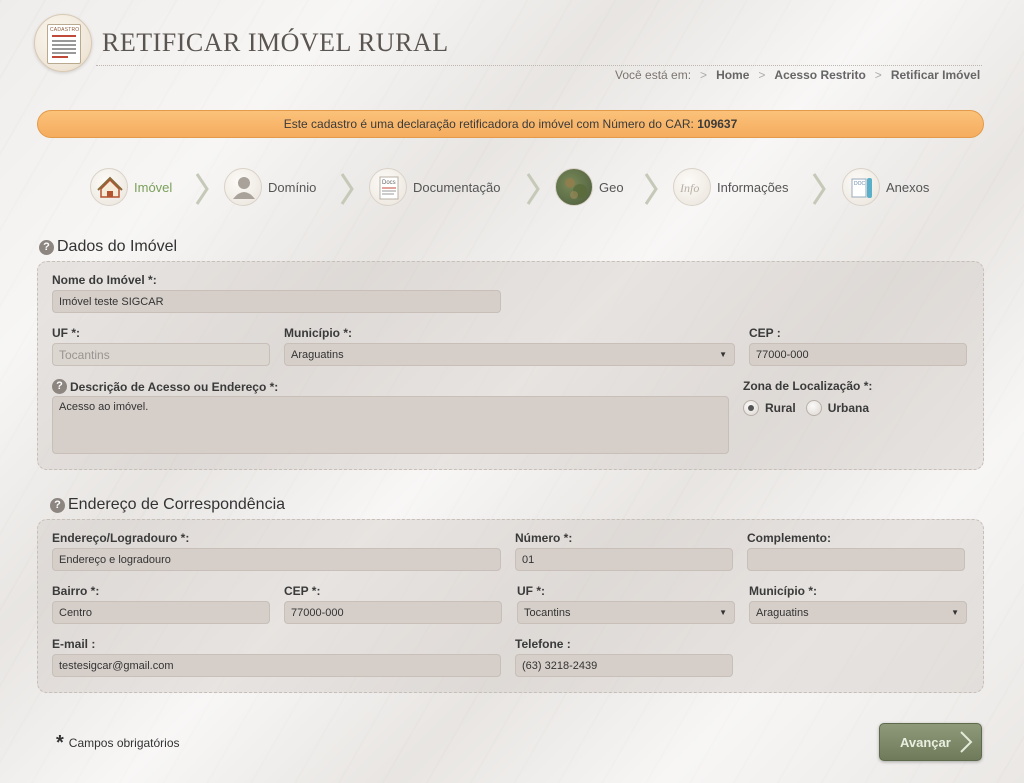  Describe the element at coordinates (174, 386) in the screenshot. I see `descricao-label: Descrição de Acesso ou Endereço *:` at that location.